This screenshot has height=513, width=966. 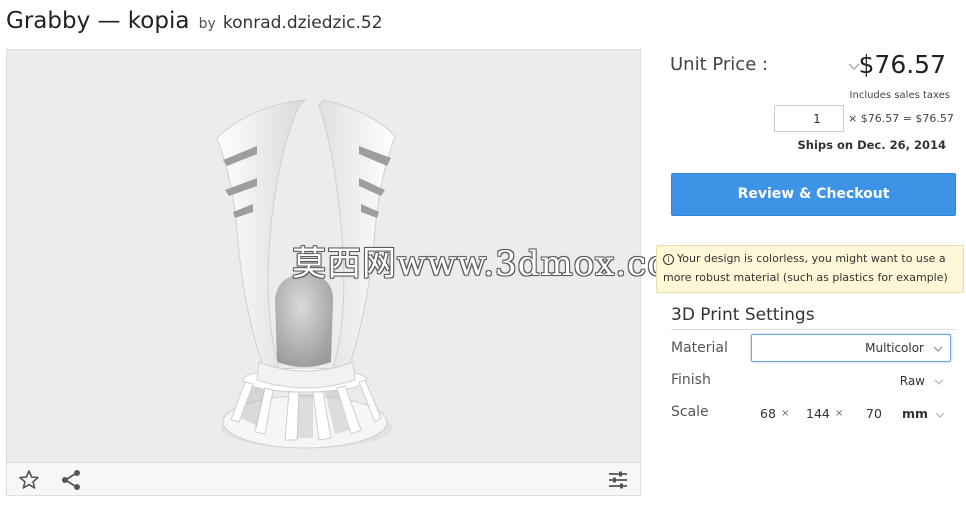 What do you see at coordinates (912, 381) in the screenshot?
I see `finish-value: Raw` at bounding box center [912, 381].